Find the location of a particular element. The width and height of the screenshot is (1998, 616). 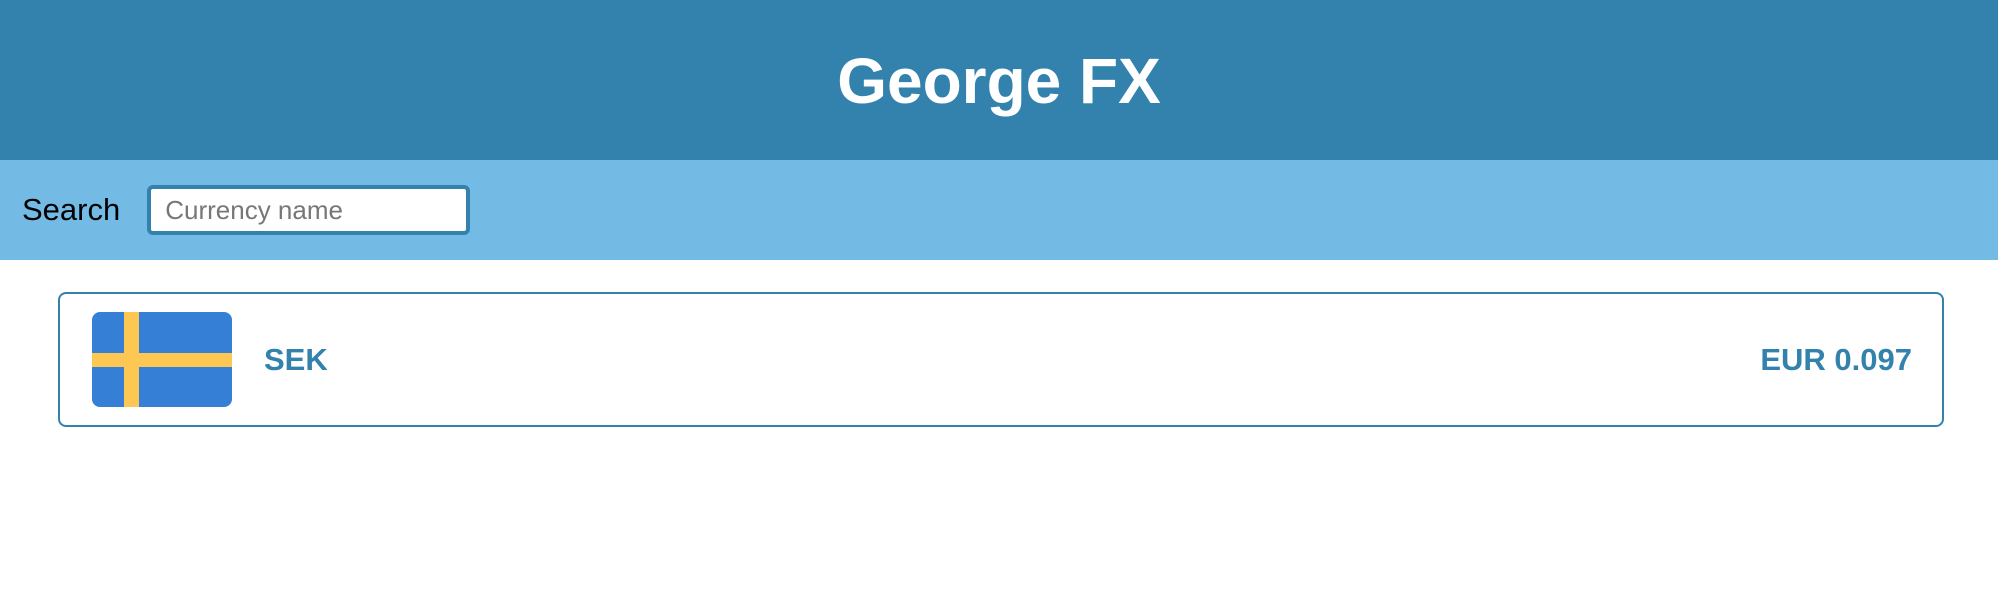

currency-rate: EUR 0.097 is located at coordinates (1836, 359).